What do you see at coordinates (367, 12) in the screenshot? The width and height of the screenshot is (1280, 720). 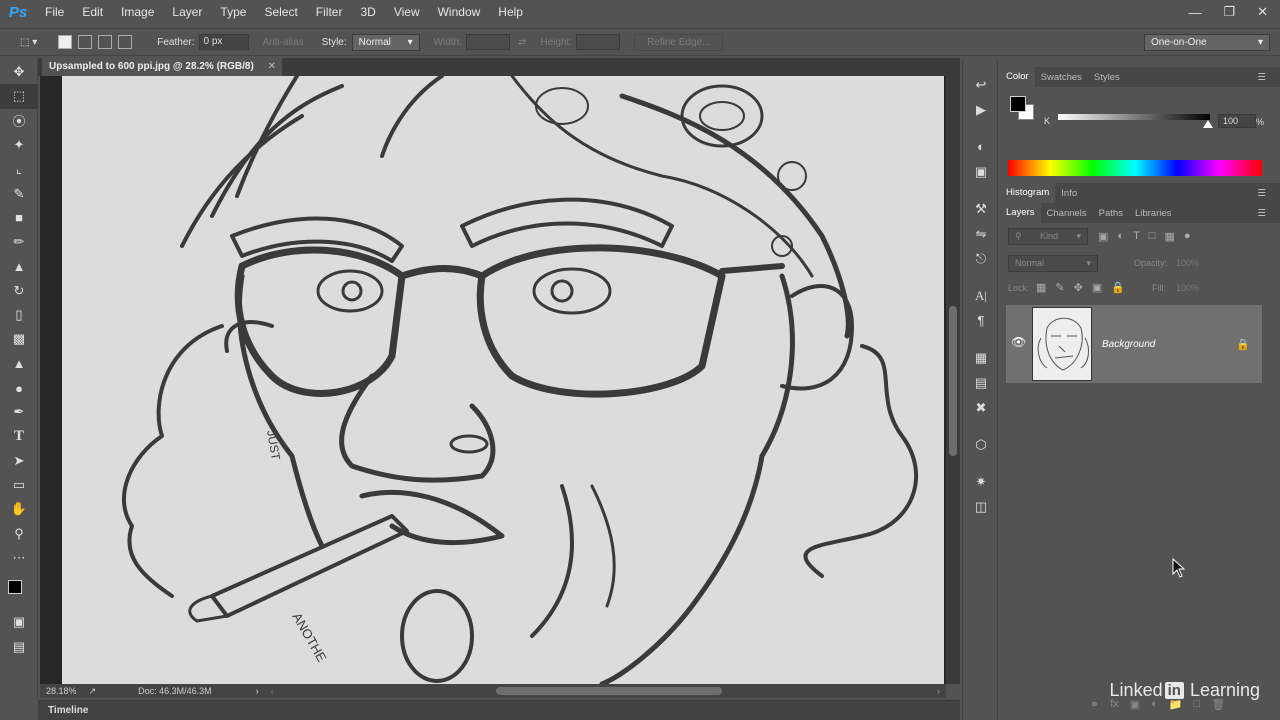 I see `menu-3d: 3D` at bounding box center [367, 12].